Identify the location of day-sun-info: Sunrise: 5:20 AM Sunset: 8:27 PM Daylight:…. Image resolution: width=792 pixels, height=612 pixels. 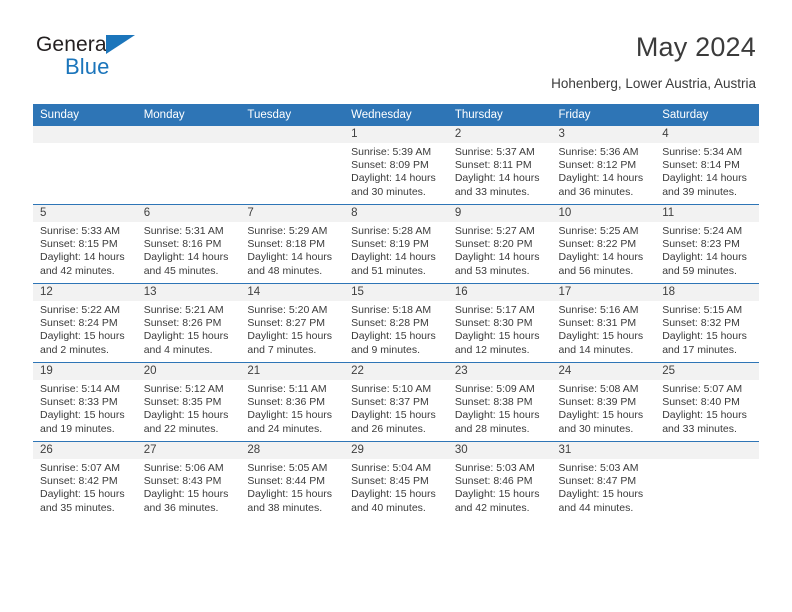
(292, 329).